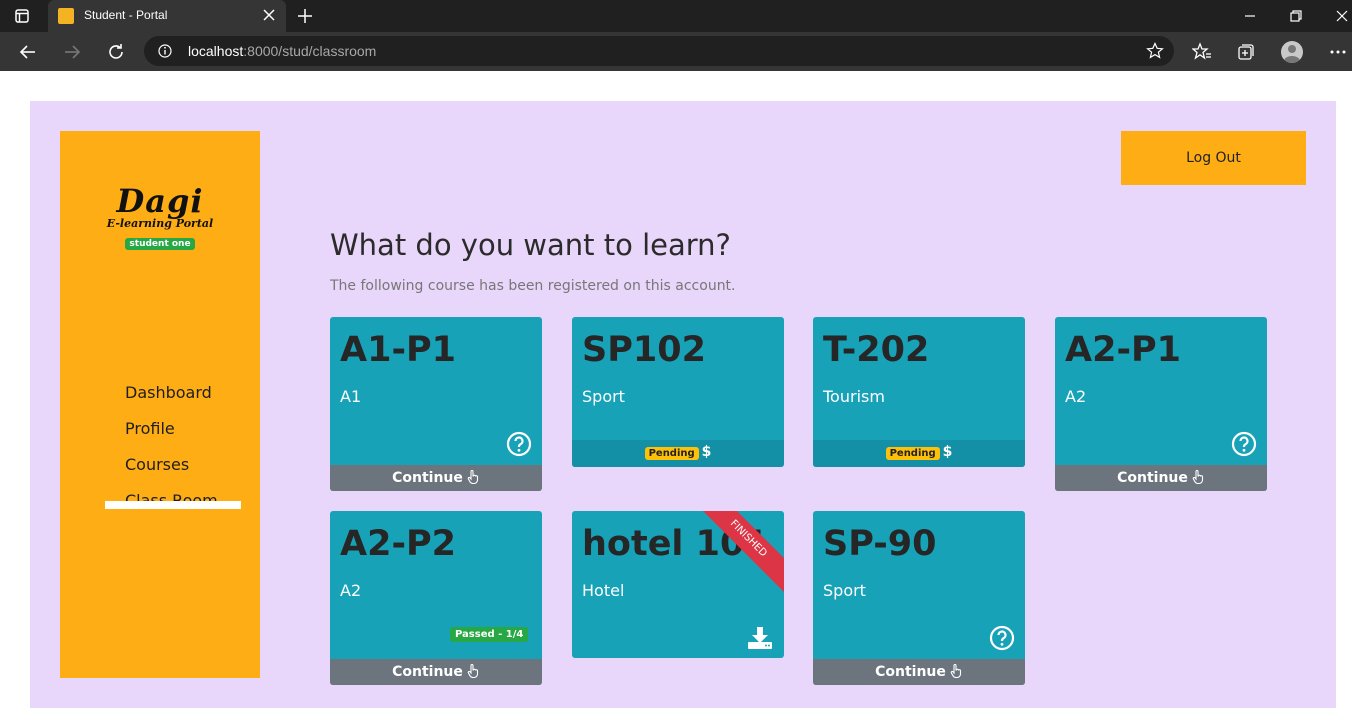  I want to click on course-code: T-202, so click(876, 350).